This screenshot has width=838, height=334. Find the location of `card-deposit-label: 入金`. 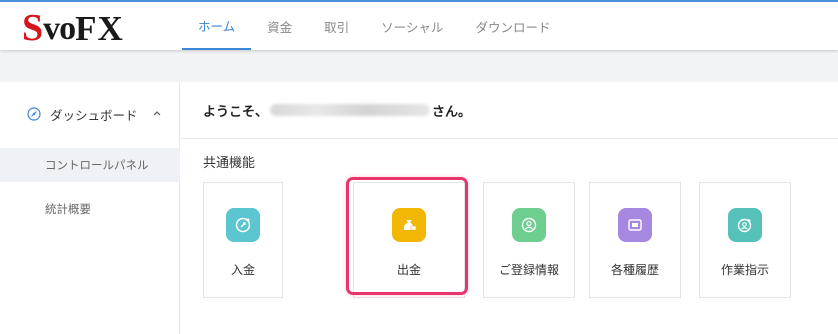

card-deposit-label: 入金 is located at coordinates (242, 270).